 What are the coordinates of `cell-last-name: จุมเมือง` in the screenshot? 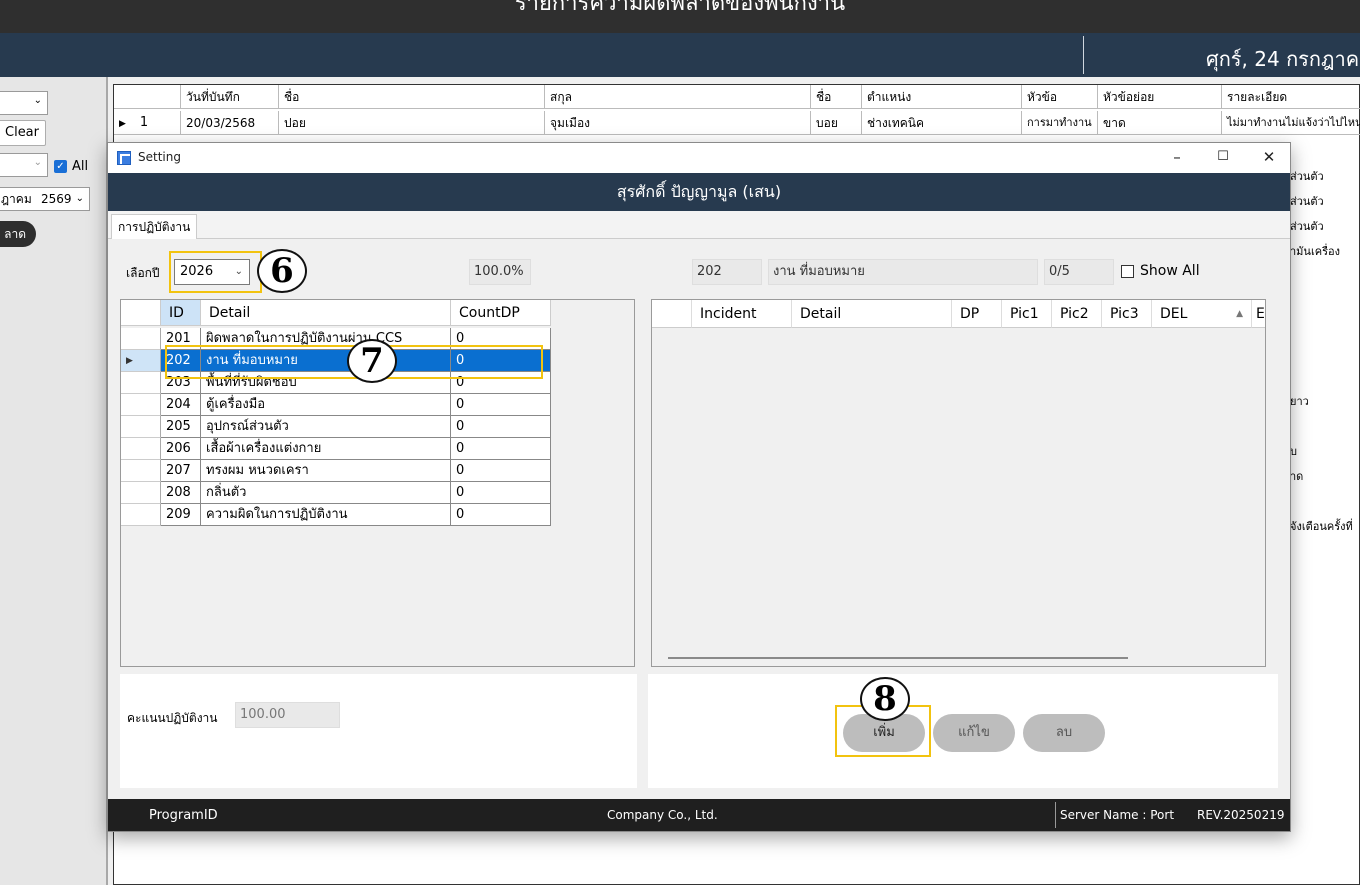 It's located at (678, 123).